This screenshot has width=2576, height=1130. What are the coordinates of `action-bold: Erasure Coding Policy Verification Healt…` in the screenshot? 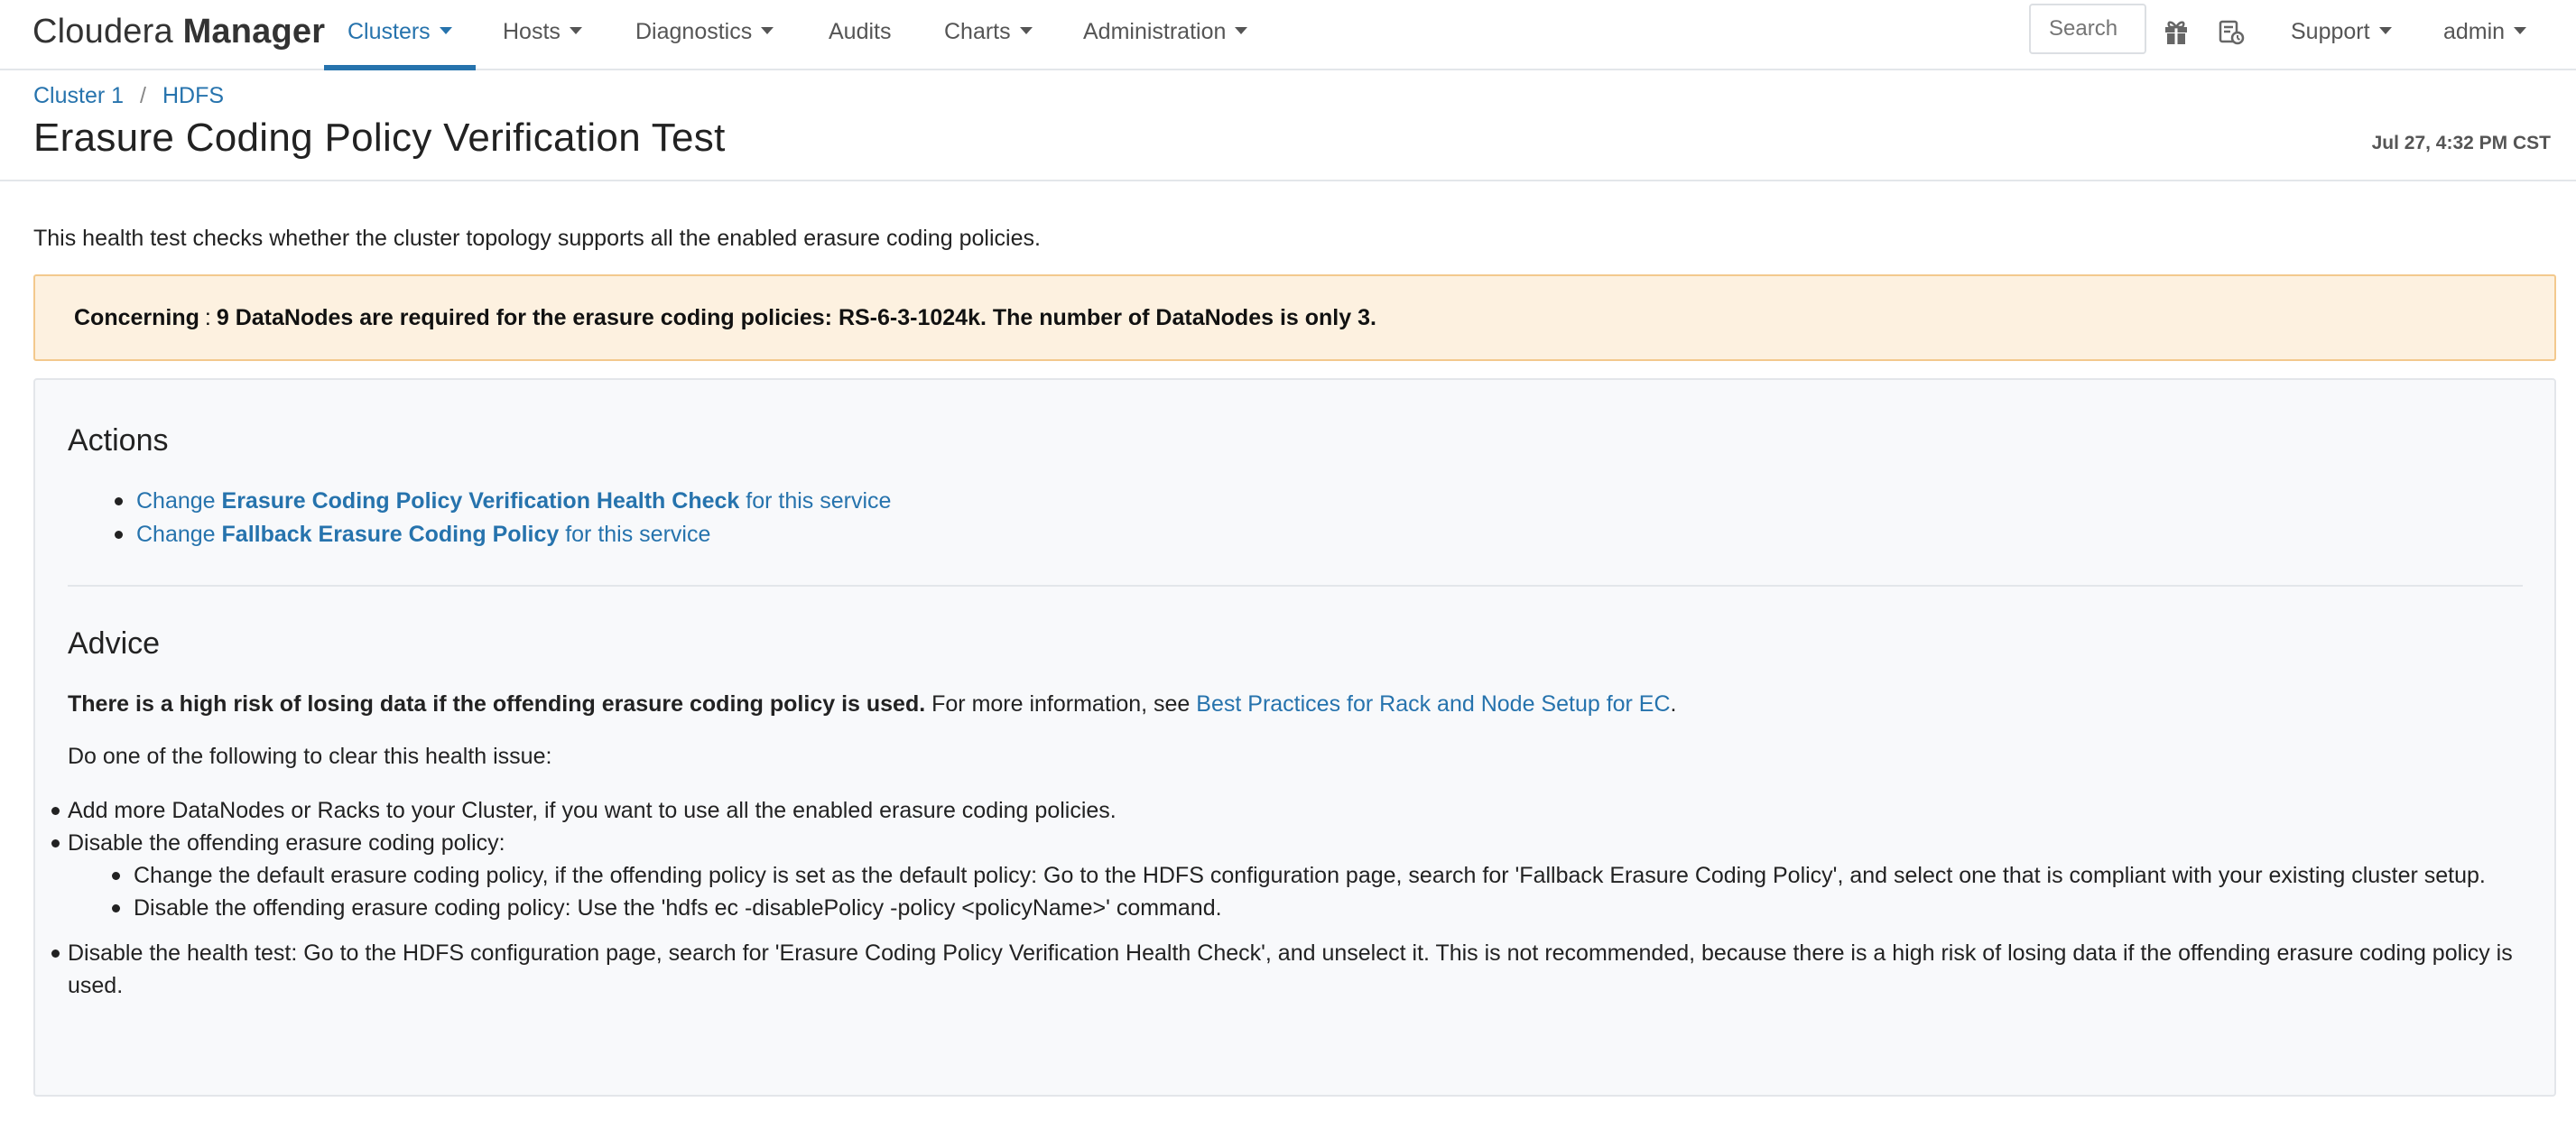 It's located at (480, 501).